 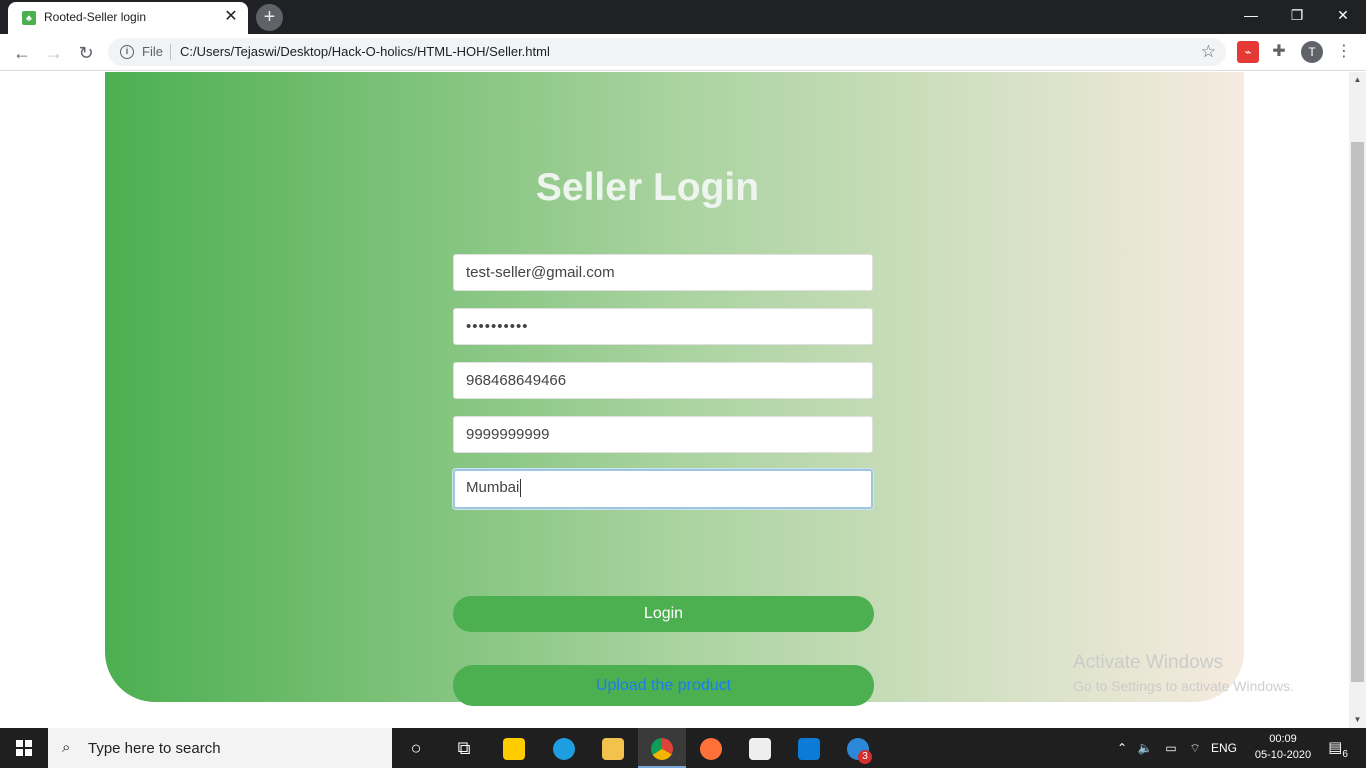 I want to click on volume-icon: 🔈, so click(x=1145, y=748).